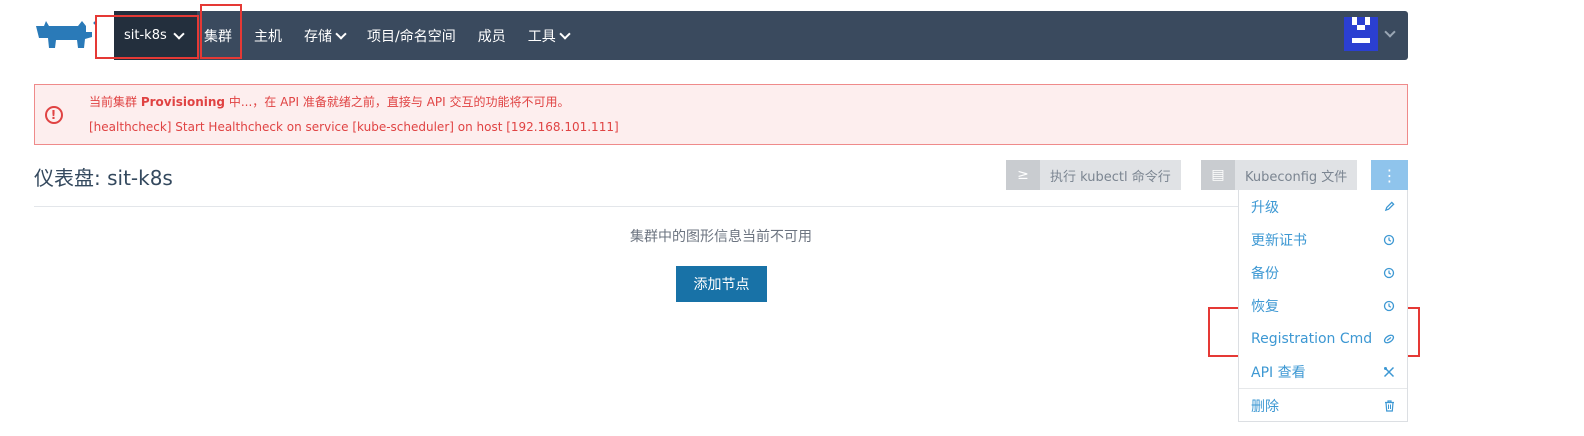 Image resolution: width=1584 pixels, height=436 pixels. What do you see at coordinates (761, 35) in the screenshot?
I see `top-navbar: sit-k8s 集群 主机 存储 项目/命名空间 成员 工具` at bounding box center [761, 35].